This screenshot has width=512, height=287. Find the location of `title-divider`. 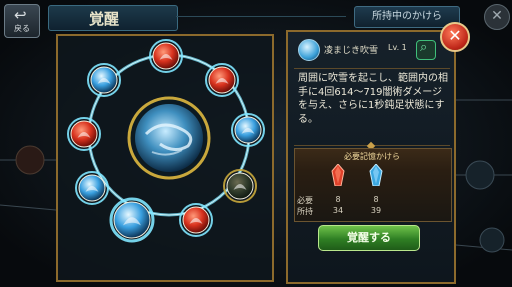

title-divider is located at coordinates (261, 16).